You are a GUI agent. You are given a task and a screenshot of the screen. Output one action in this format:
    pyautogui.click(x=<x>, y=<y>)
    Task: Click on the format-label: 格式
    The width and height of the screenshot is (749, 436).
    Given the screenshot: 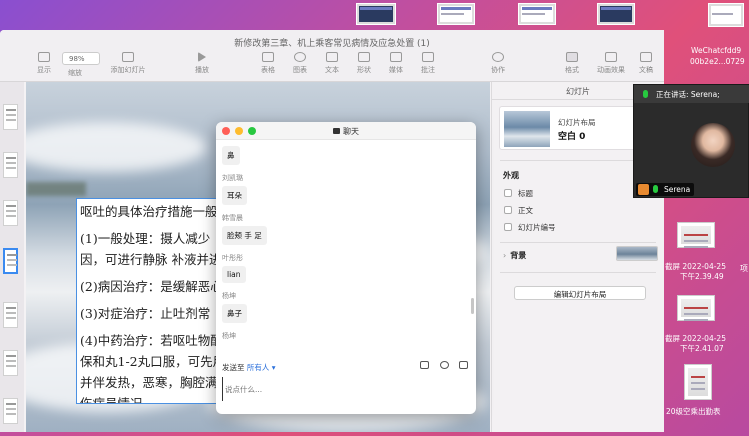 What is the action you would take?
    pyautogui.click(x=572, y=70)
    